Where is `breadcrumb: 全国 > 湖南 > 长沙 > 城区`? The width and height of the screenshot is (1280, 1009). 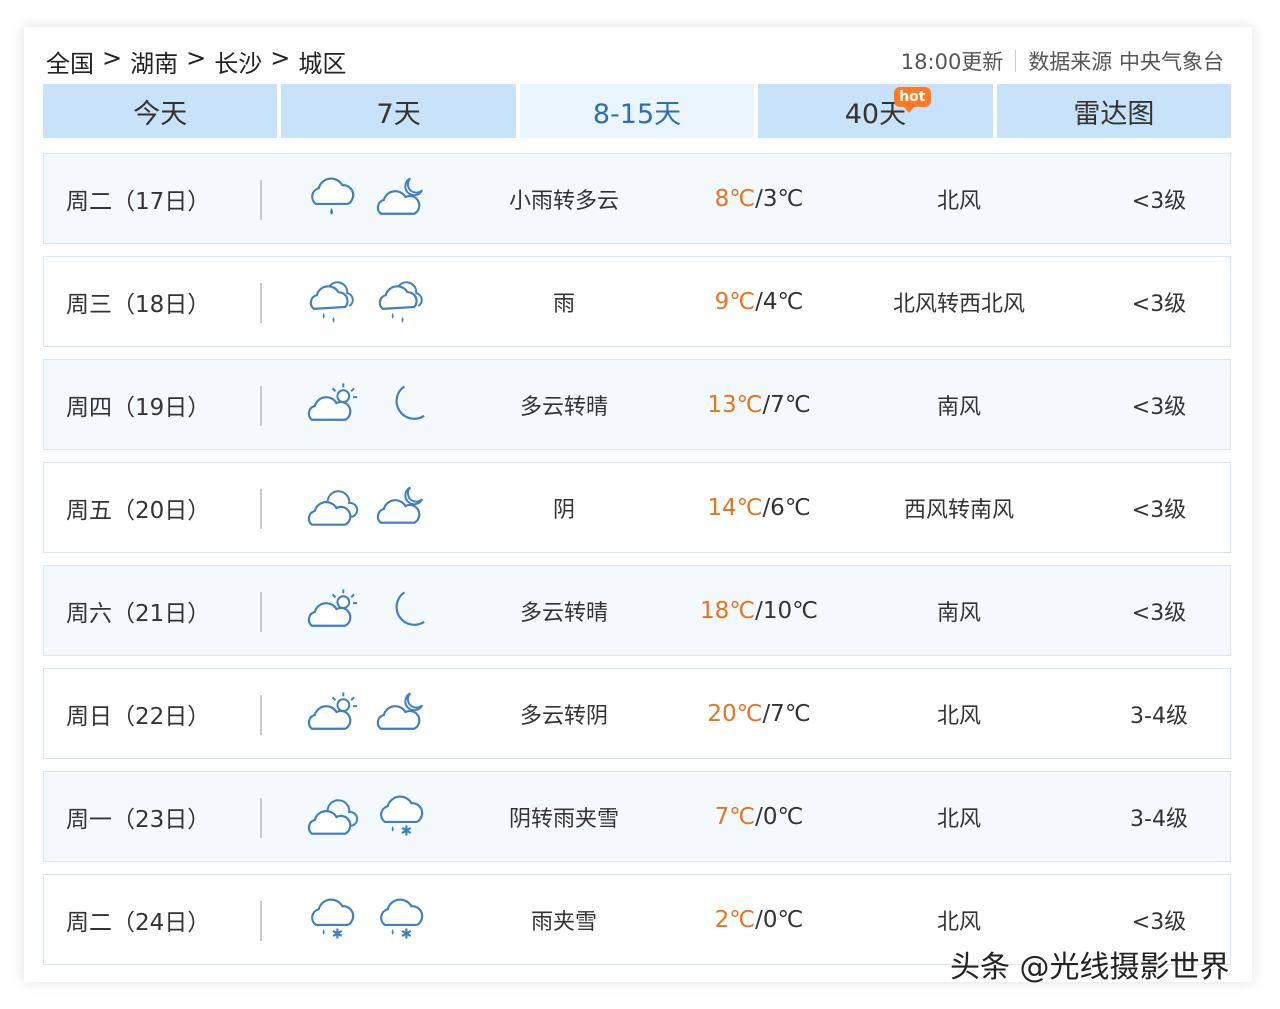 breadcrumb: 全国 > 湖南 > 长沙 > 城区 is located at coordinates (196, 61).